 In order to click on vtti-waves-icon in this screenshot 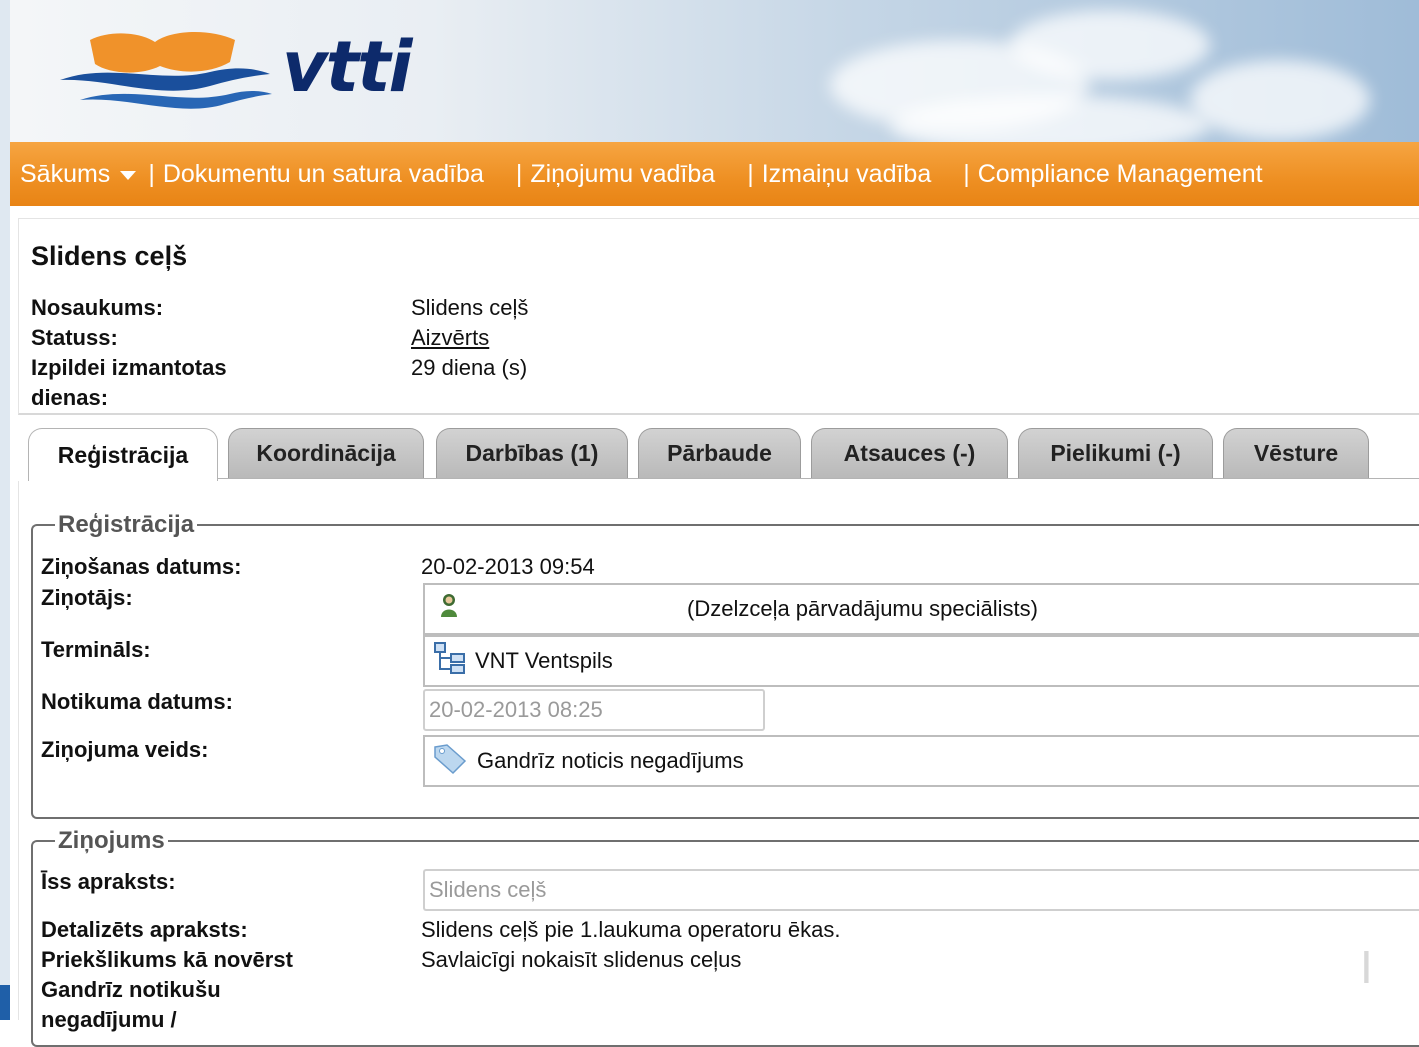, I will do `click(166, 70)`.